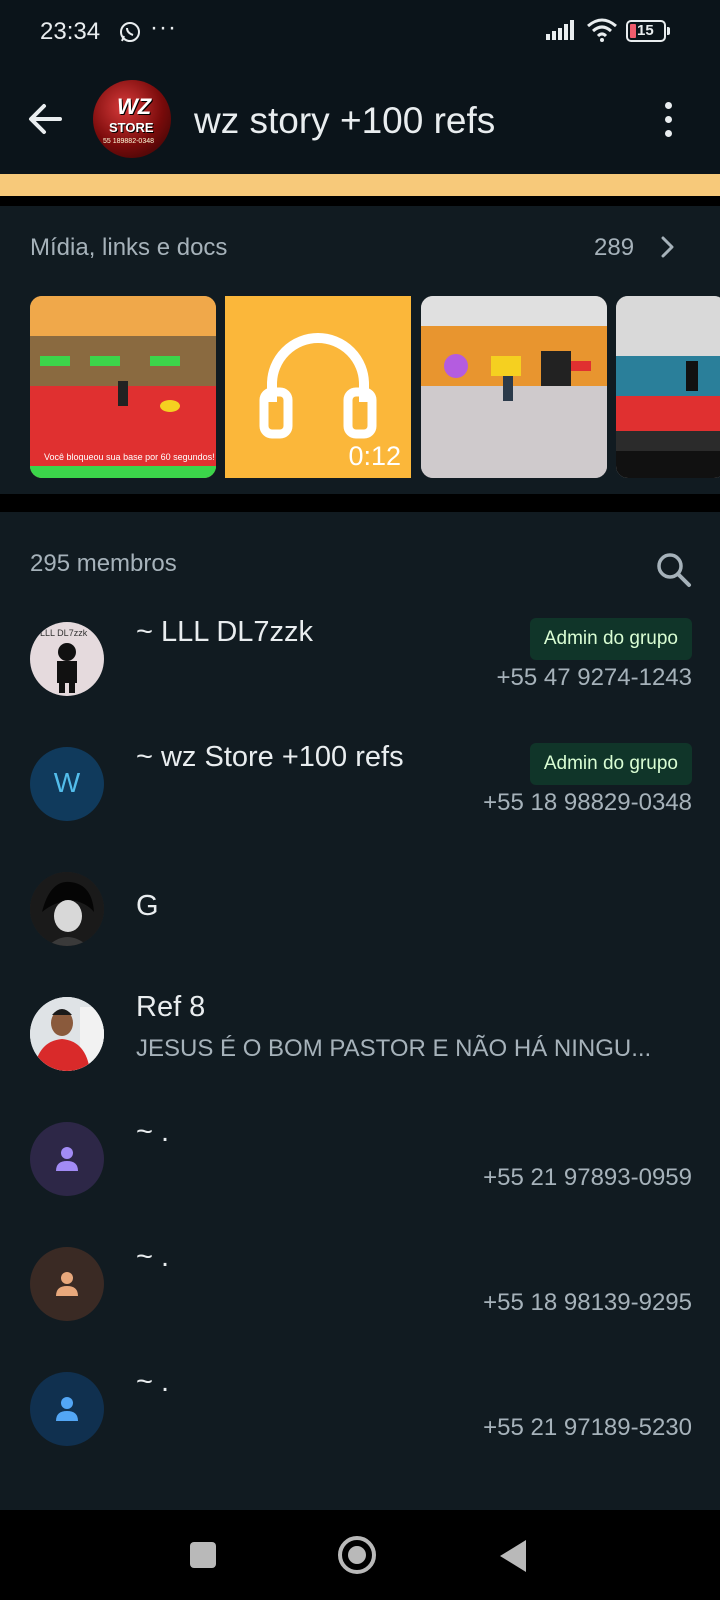 This screenshot has width=720, height=1600. What do you see at coordinates (360, 1290) in the screenshot?
I see `member-row: ~ . +55 18 98139-9295` at bounding box center [360, 1290].